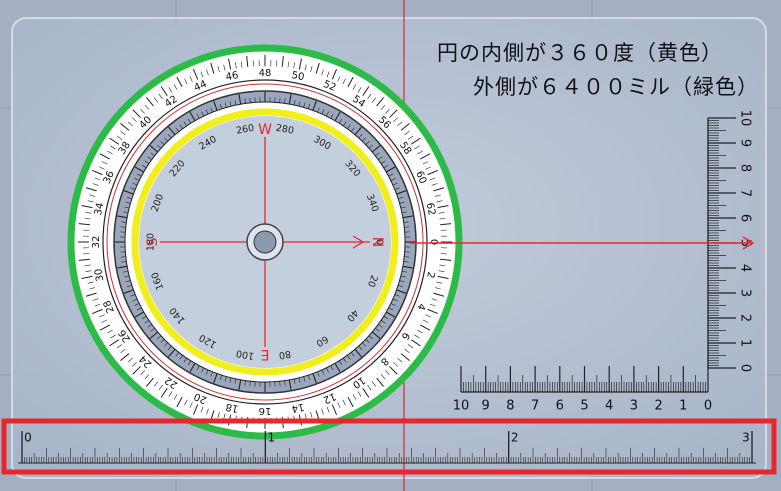 This screenshot has width=781, height=491. Describe the element at coordinates (560, 406) in the screenshot. I see `horizontal-ruler-label: 6` at that location.